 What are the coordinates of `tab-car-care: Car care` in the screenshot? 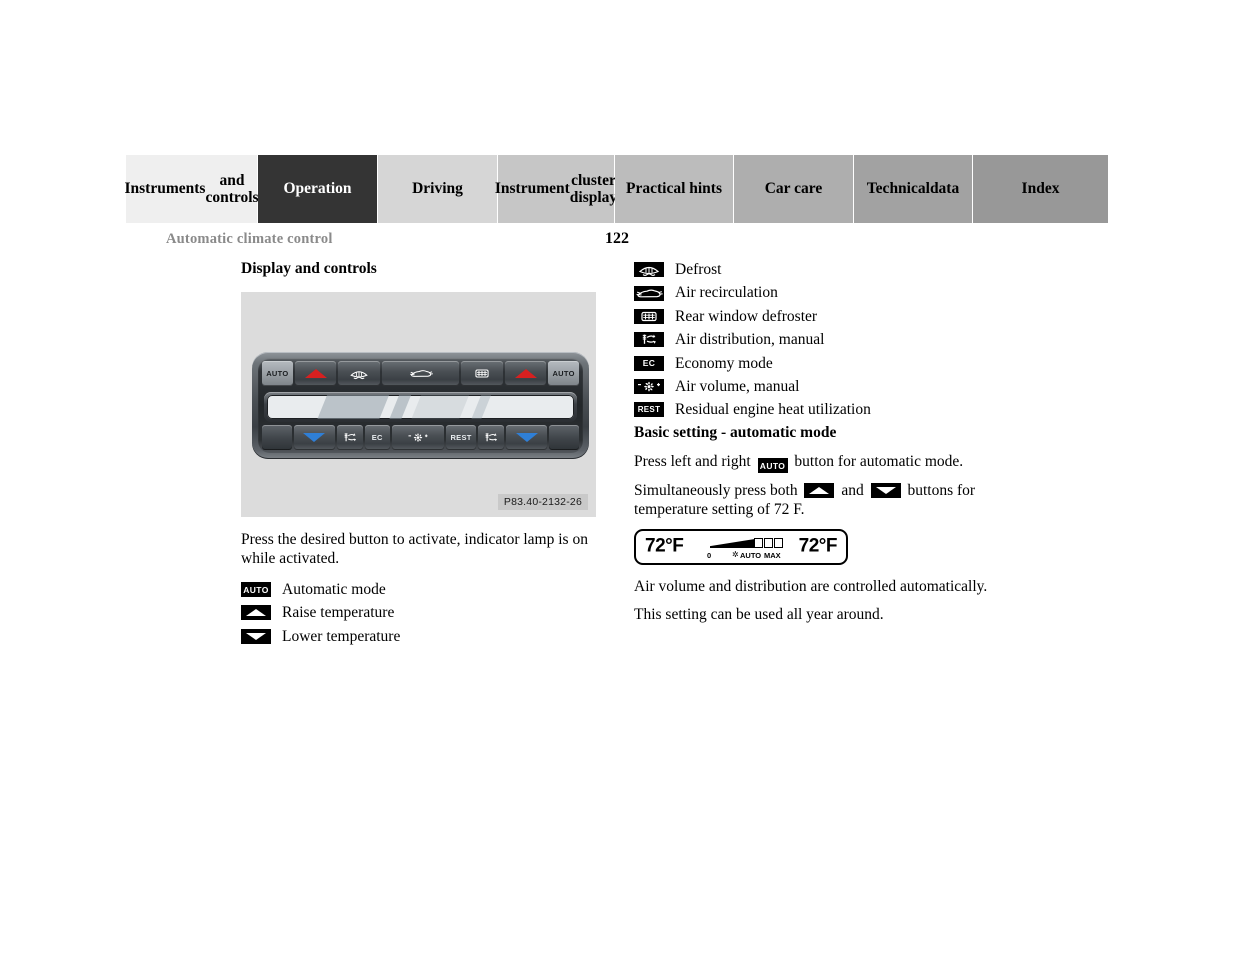 It's located at (794, 189).